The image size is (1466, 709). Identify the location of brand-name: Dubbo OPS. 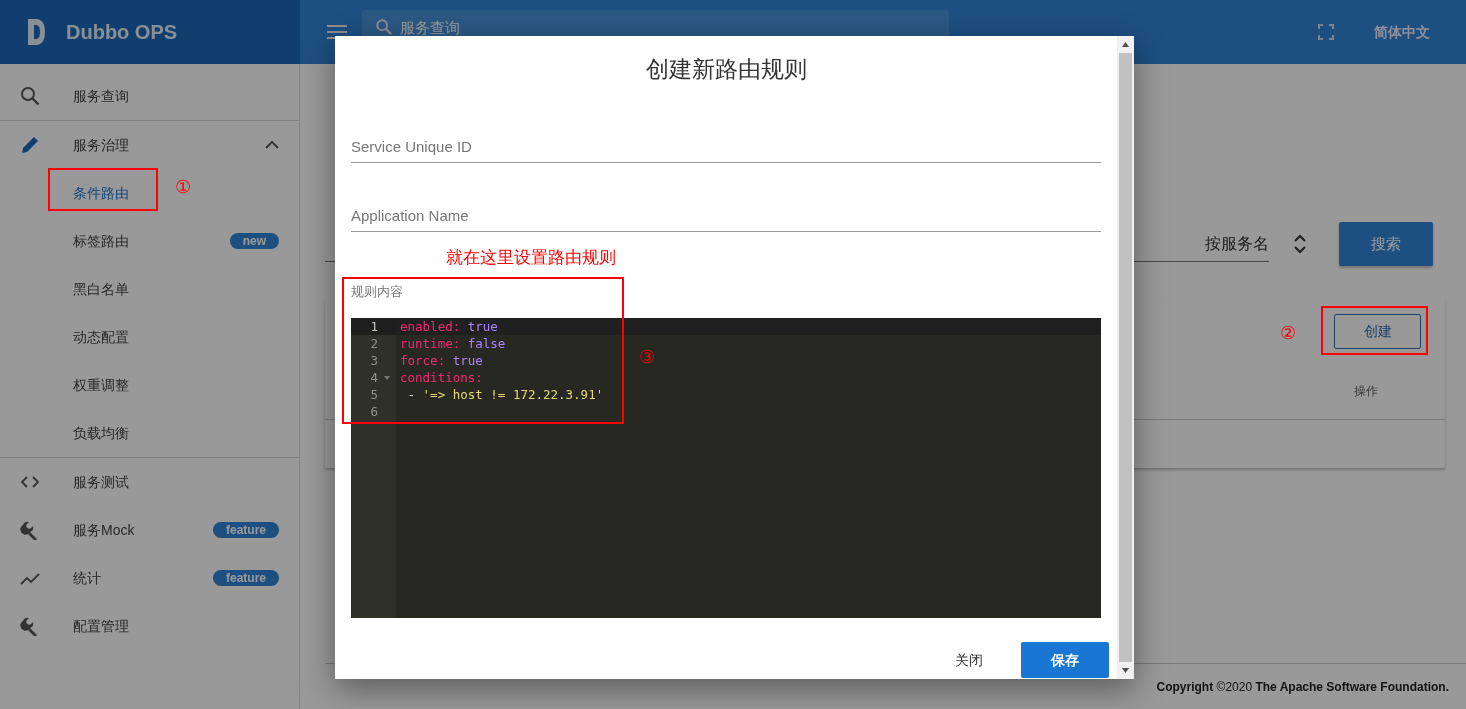
(122, 32).